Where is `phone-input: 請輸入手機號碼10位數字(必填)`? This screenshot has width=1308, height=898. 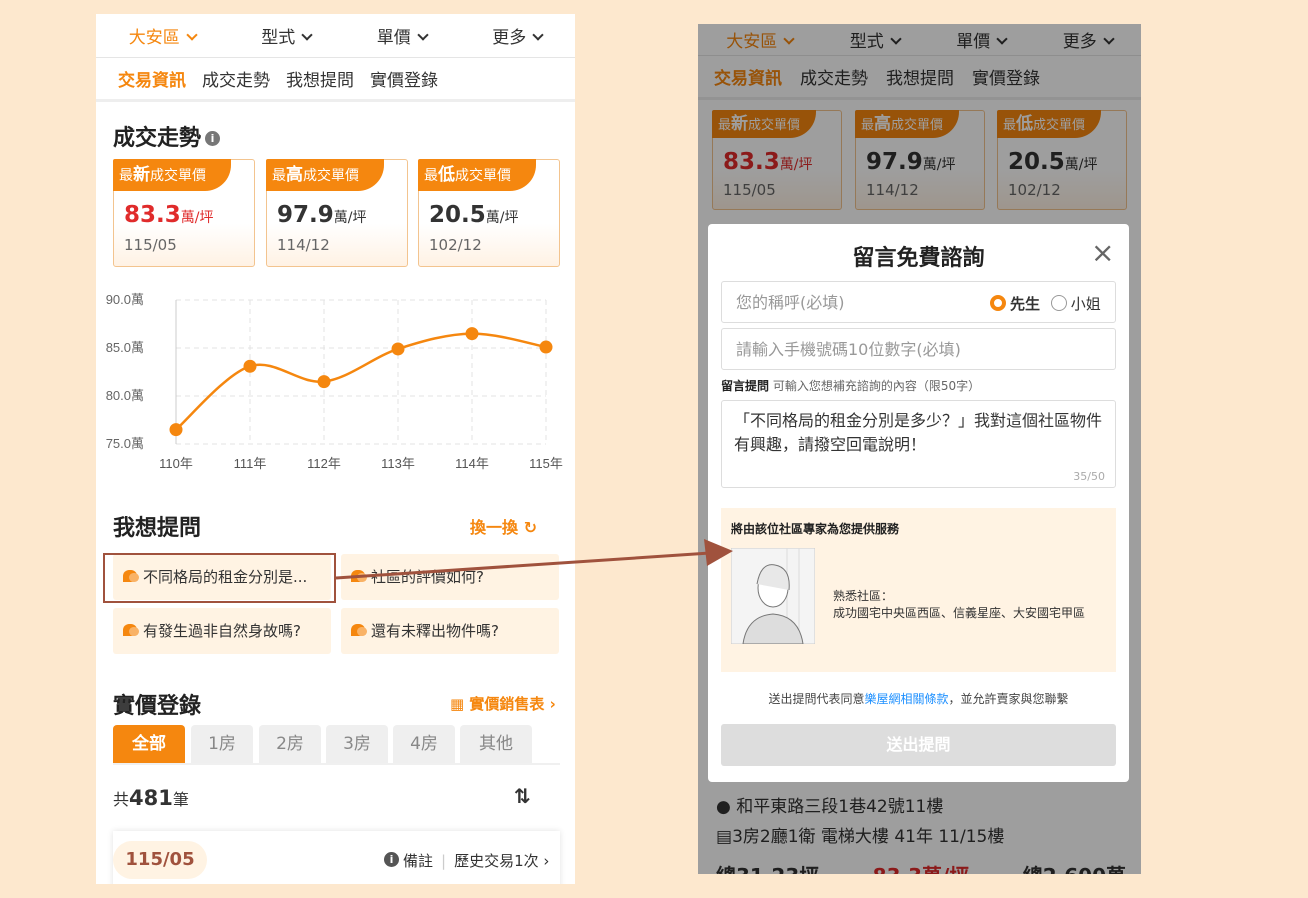 phone-input: 請輸入手機號碼10位數字(必填) is located at coordinates (918, 349).